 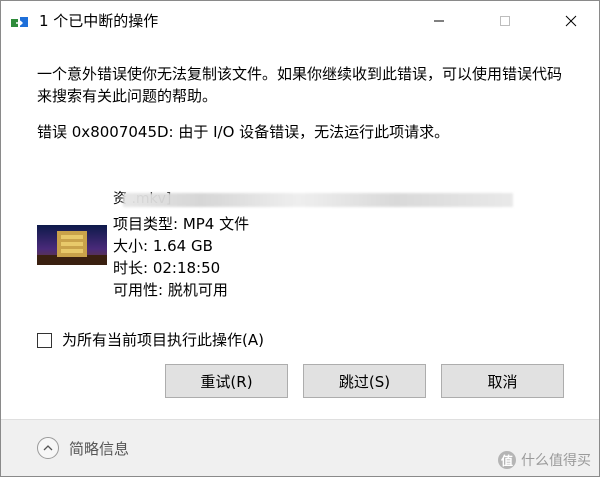 I want to click on file-duration: 时长: 02:18:50, so click(x=167, y=268).